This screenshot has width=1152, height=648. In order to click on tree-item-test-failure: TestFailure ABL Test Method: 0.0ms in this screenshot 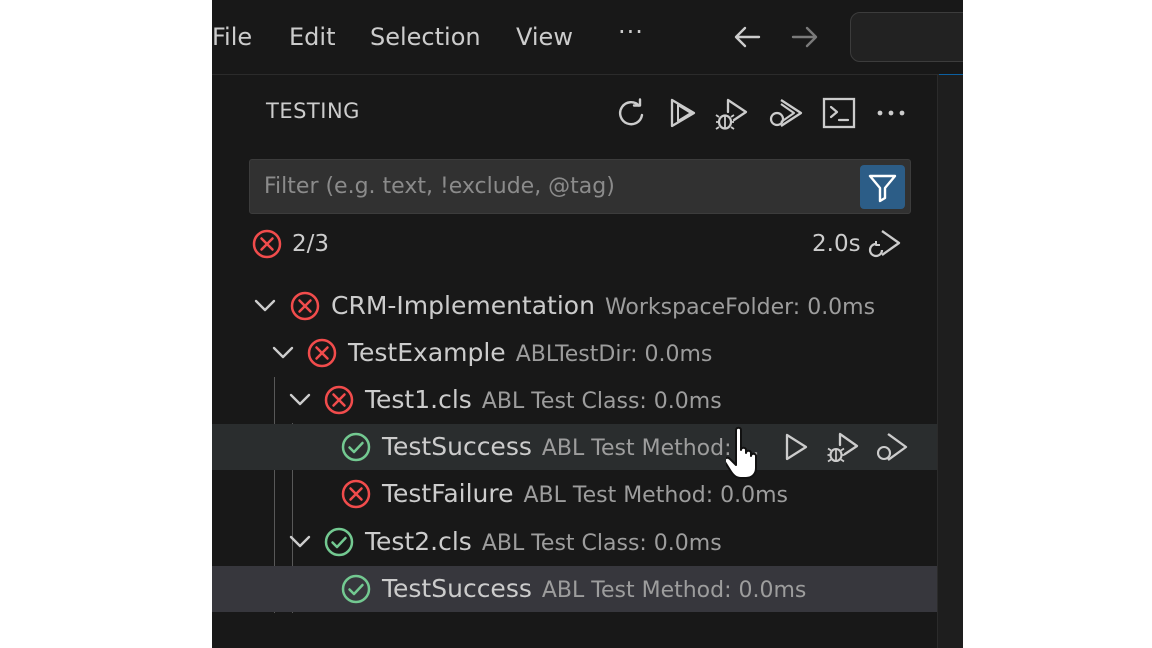, I will do `click(574, 494)`.